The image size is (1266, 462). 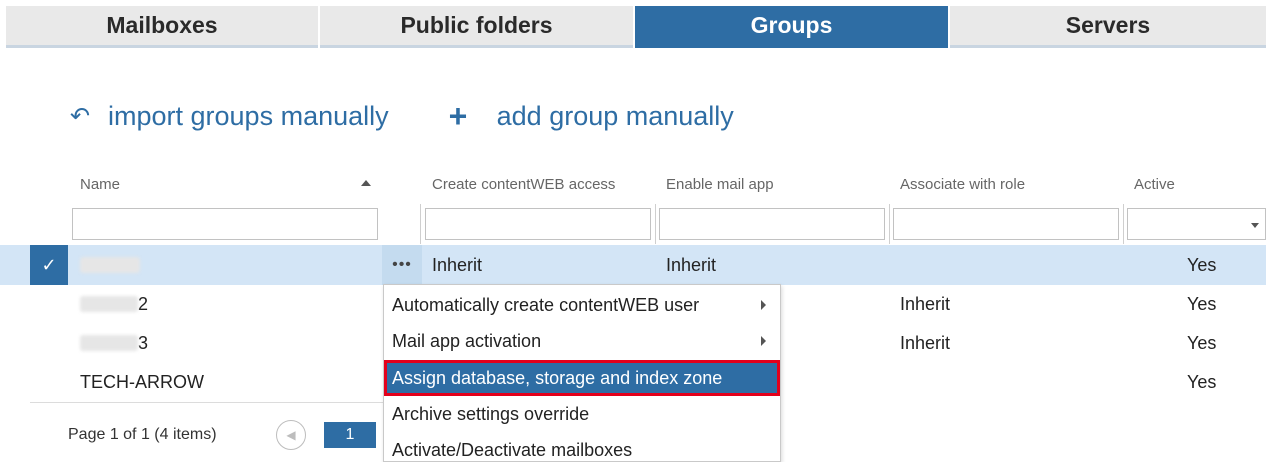 What do you see at coordinates (350, 435) in the screenshot?
I see `page-number-button: 1` at bounding box center [350, 435].